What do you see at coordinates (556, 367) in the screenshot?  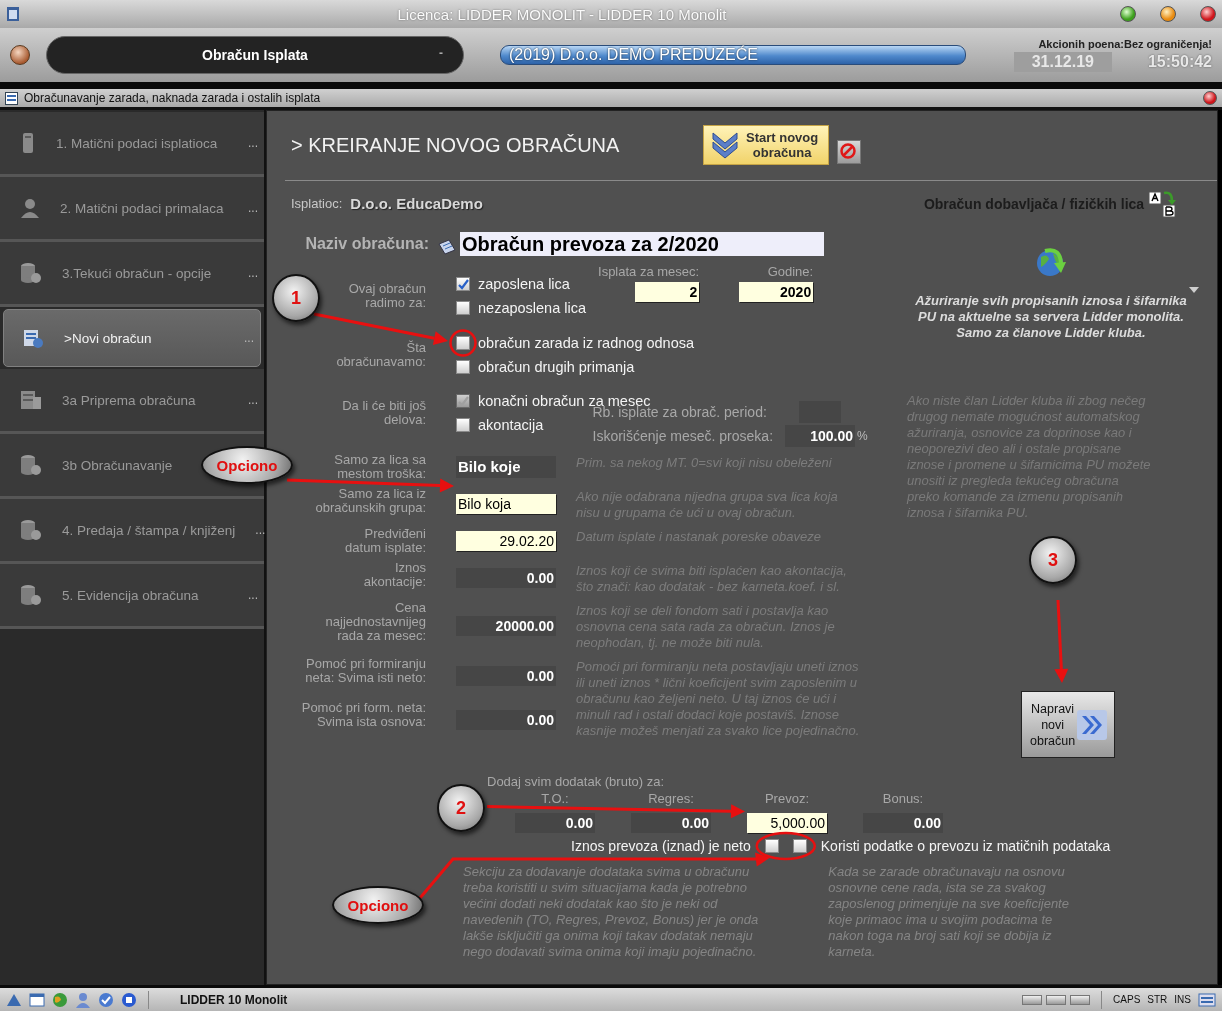 I see `checkbox-label: obračun drugih primanja` at bounding box center [556, 367].